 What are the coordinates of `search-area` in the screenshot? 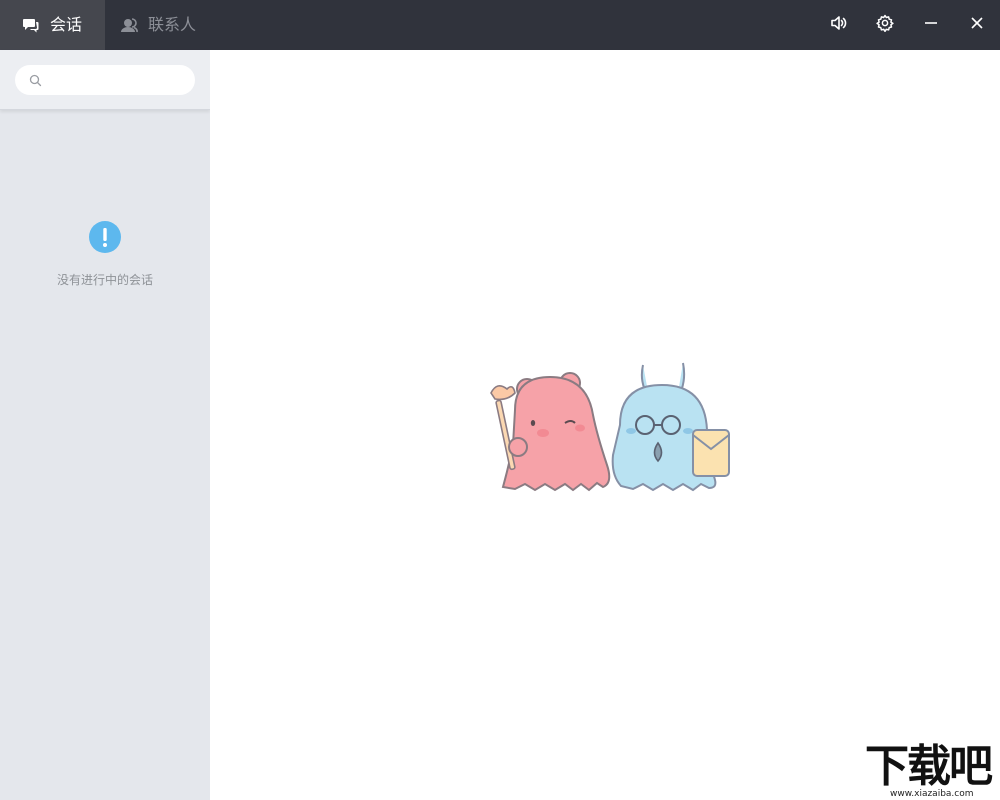 It's located at (105, 80).